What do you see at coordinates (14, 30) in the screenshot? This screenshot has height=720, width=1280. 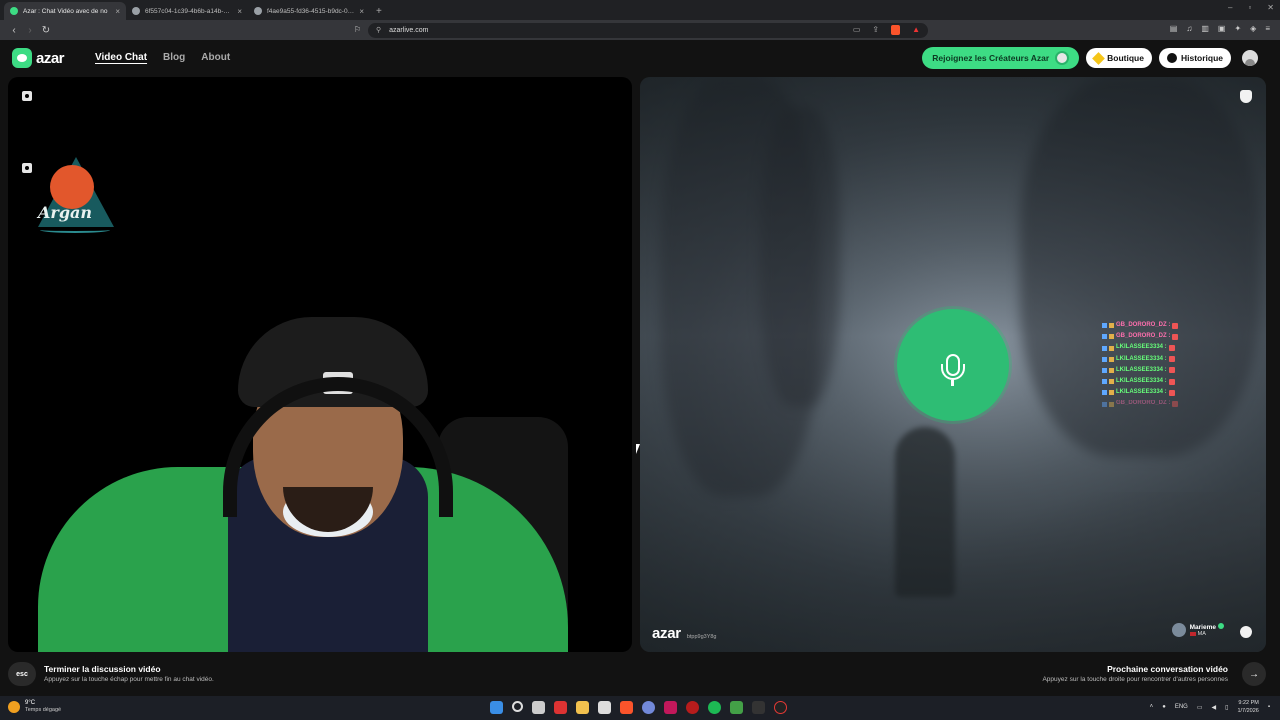 I see `back-icon: ‹` at bounding box center [14, 30].